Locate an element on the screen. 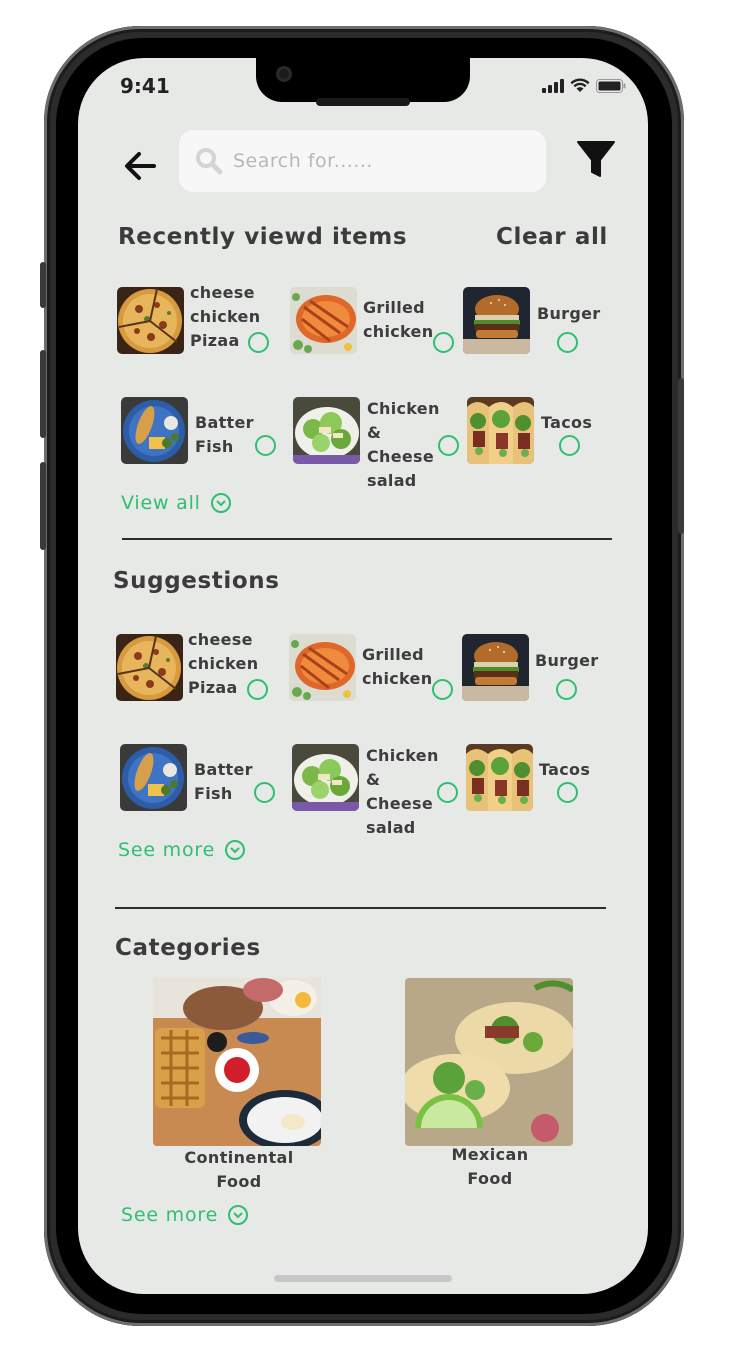 The width and height of the screenshot is (732, 1368). search-bar is located at coordinates (362, 161).